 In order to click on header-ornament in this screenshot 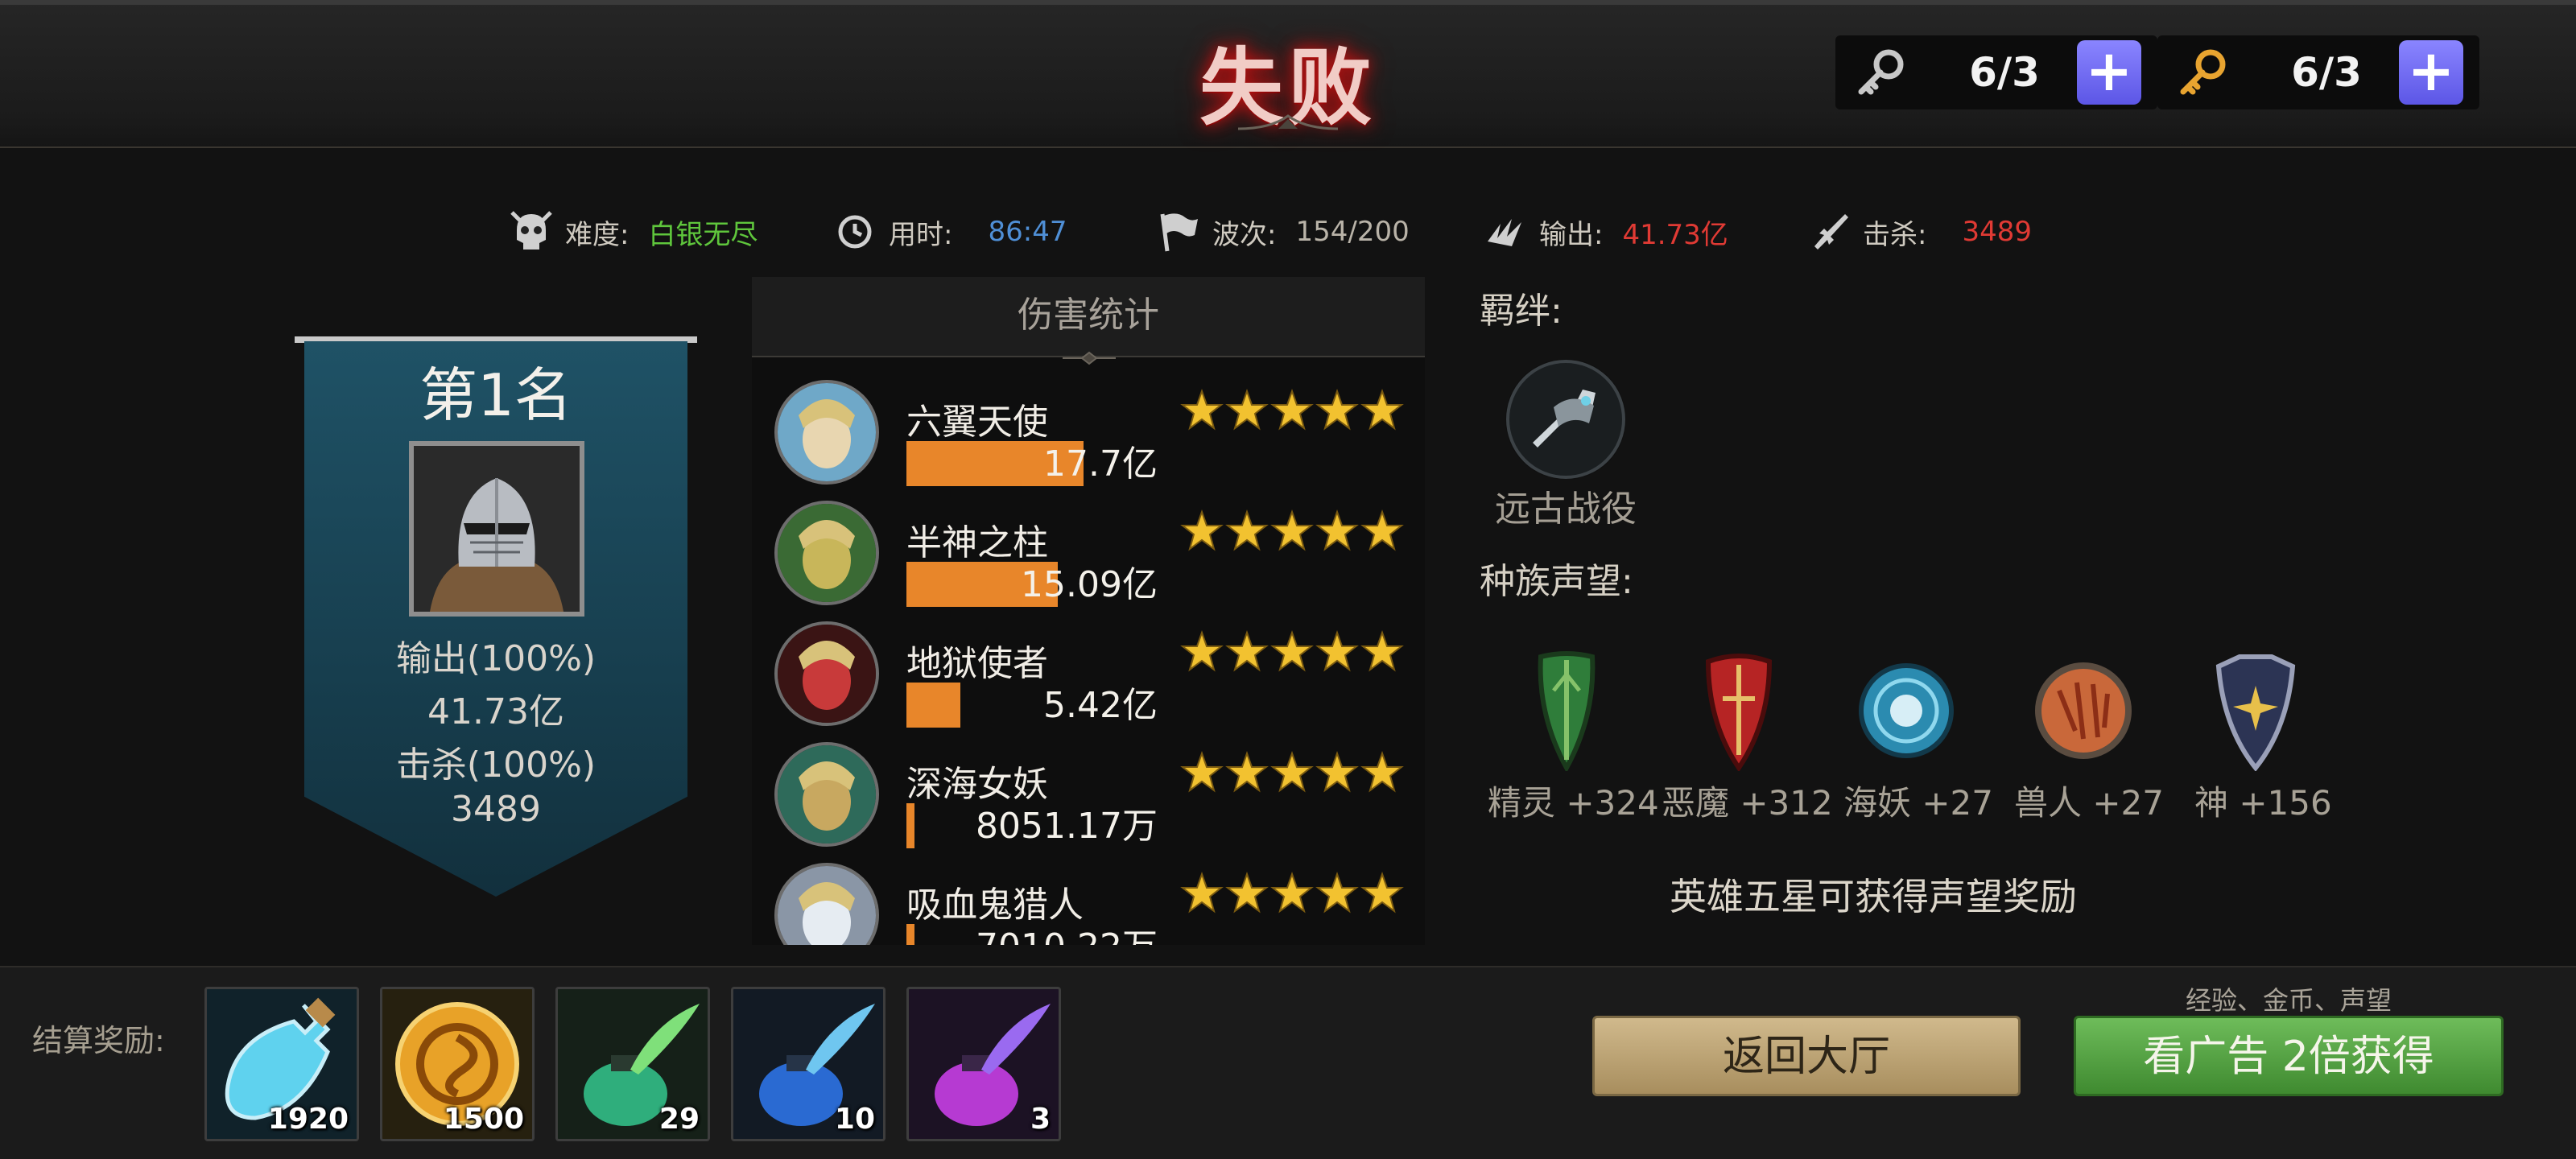, I will do `click(1089, 358)`.